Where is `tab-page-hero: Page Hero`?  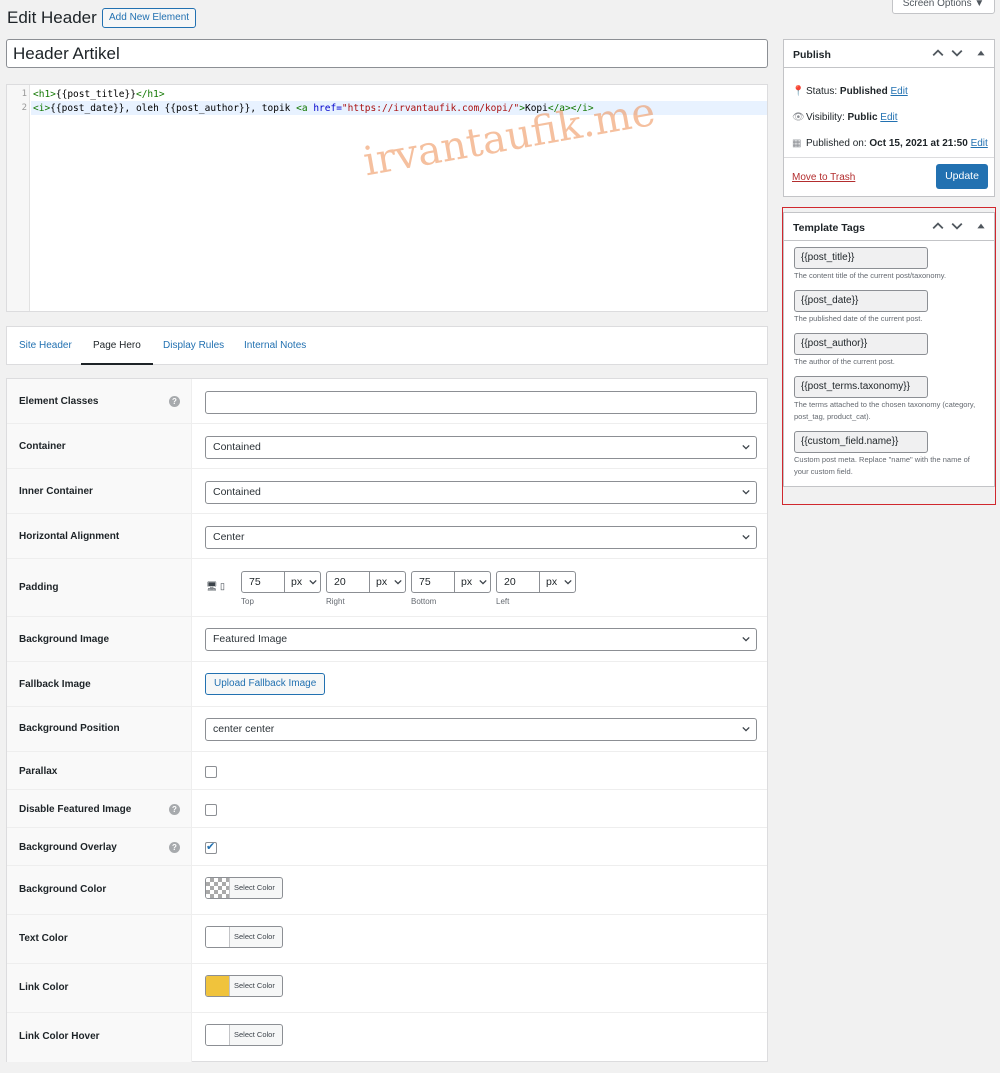 tab-page-hero: Page Hero is located at coordinates (117, 346).